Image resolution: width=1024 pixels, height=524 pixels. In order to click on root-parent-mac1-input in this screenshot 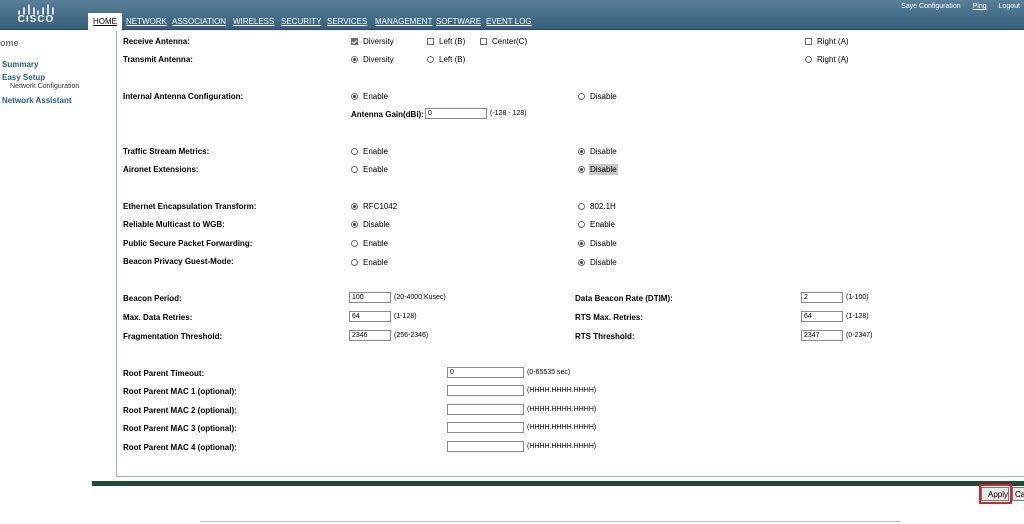, I will do `click(485, 390)`.